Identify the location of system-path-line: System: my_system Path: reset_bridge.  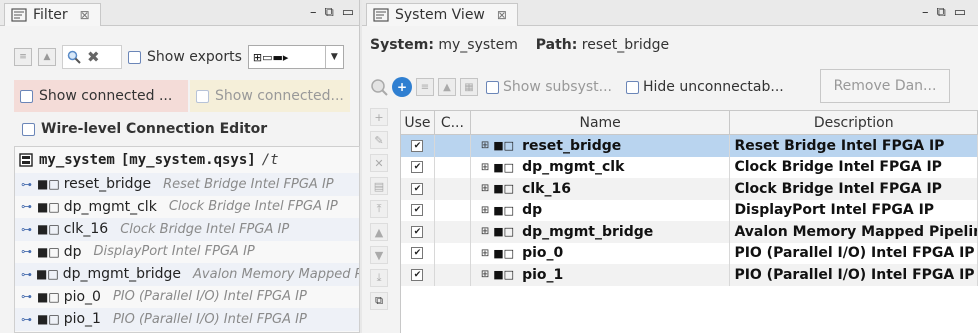
(519, 45).